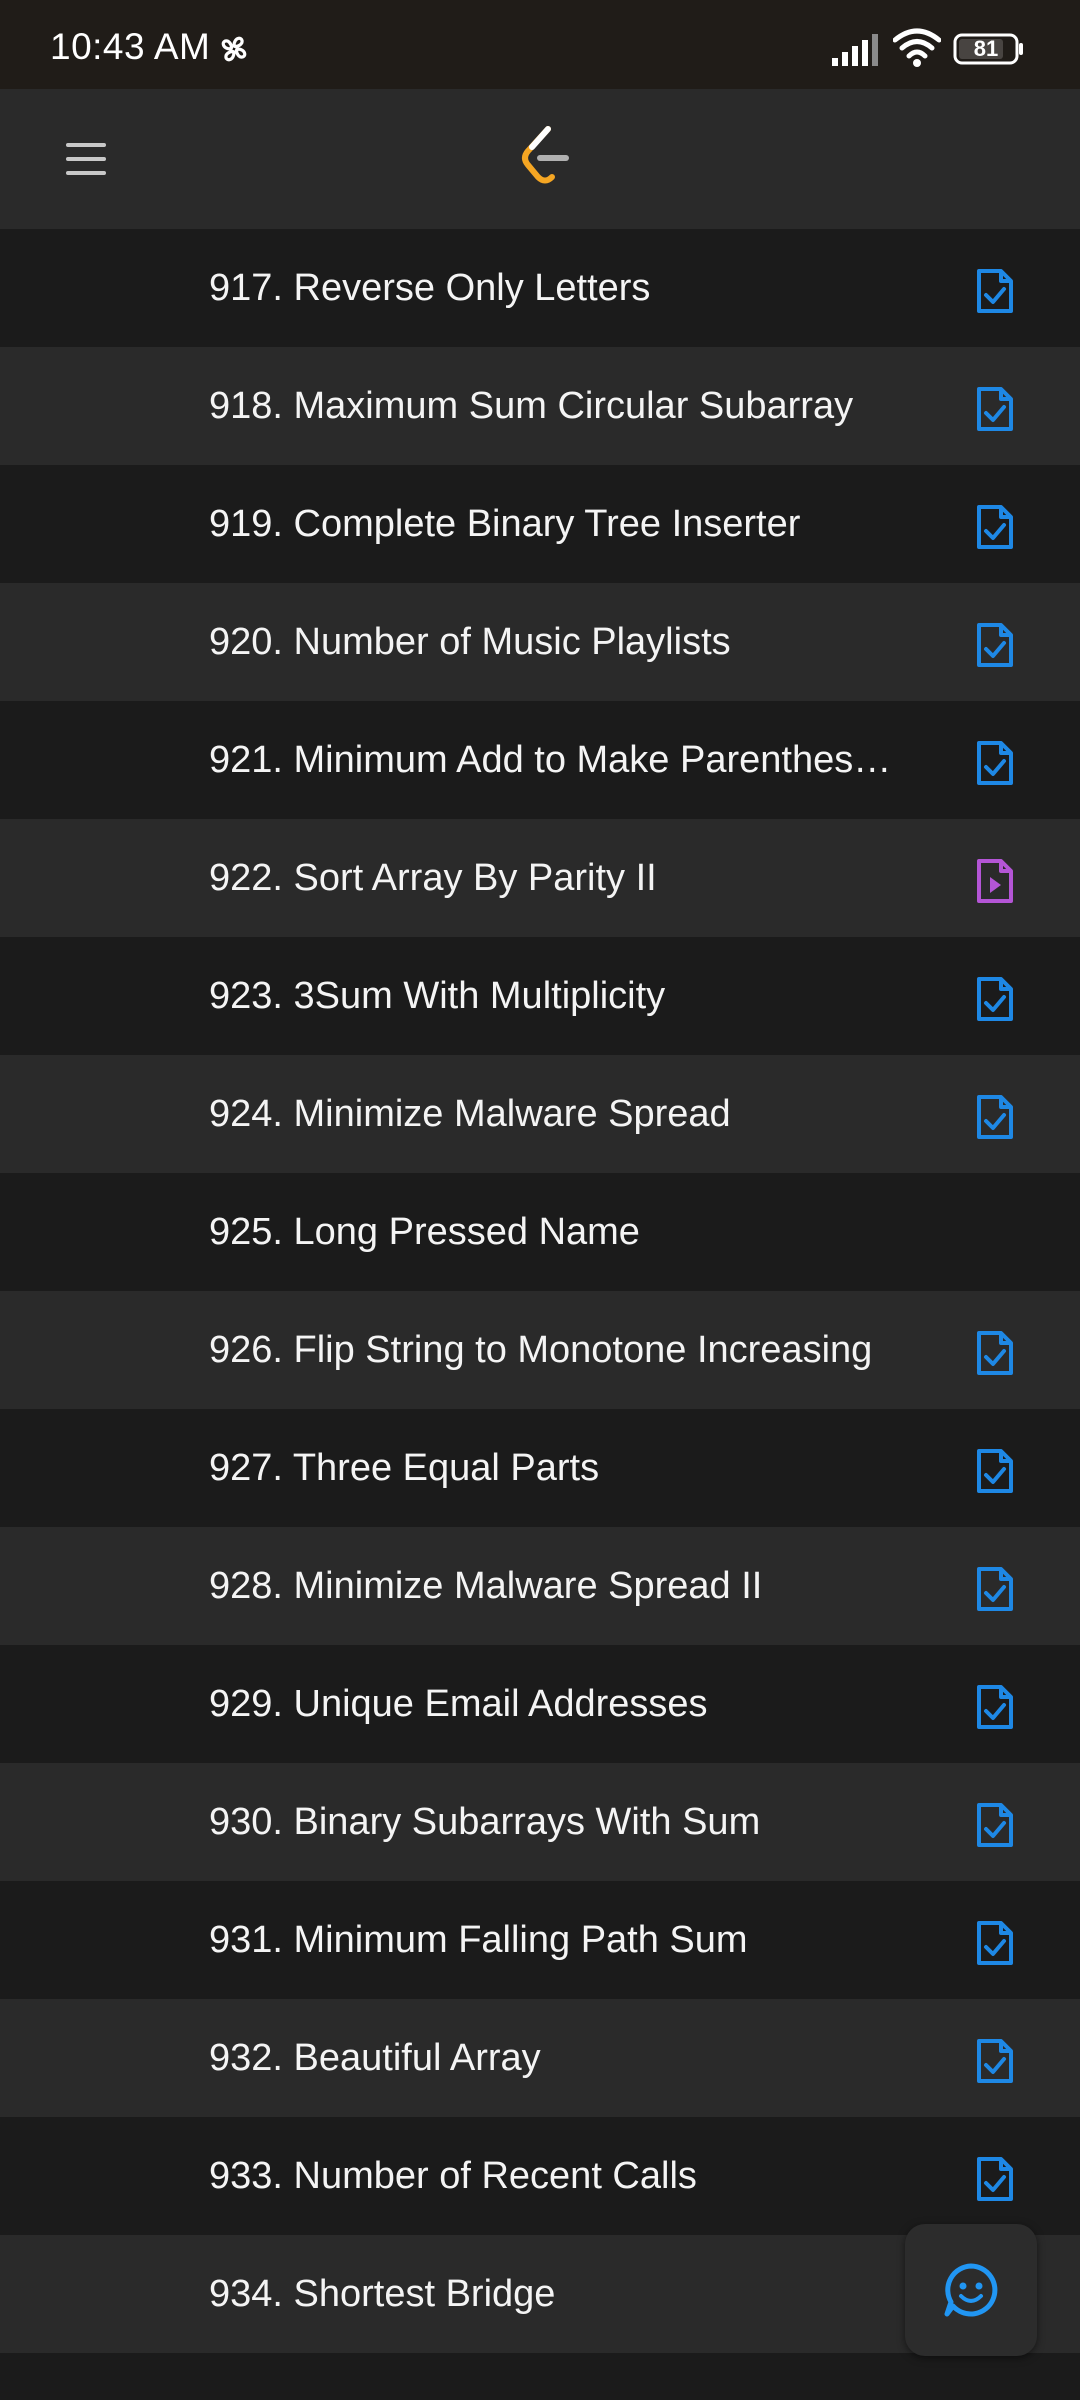  I want to click on problem-title: 925. Long Pressed Name, so click(424, 1232).